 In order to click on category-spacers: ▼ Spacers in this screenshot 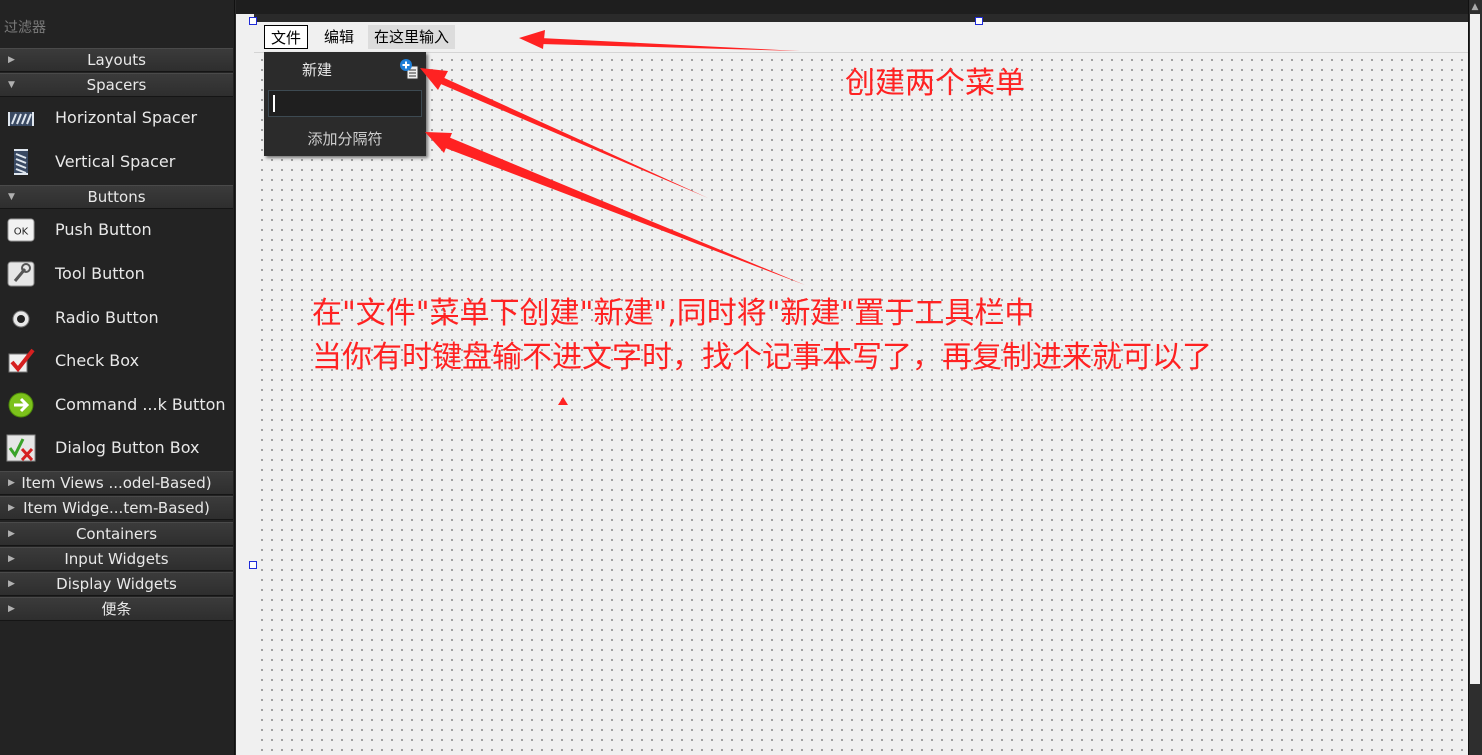, I will do `click(116, 85)`.